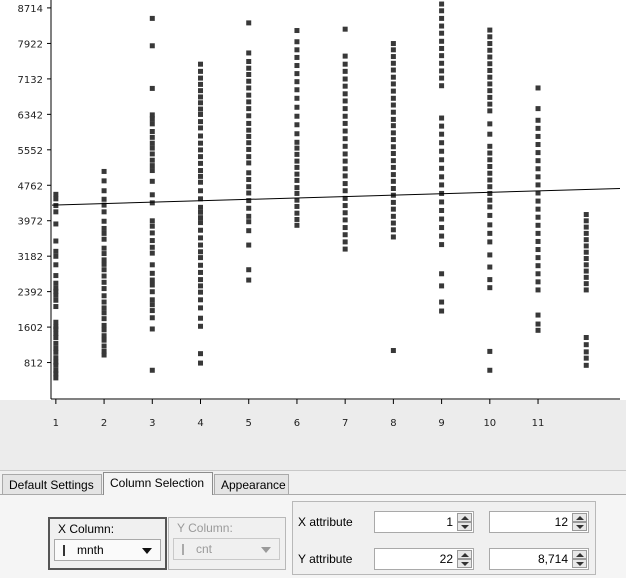 The width and height of the screenshot is (626, 578). What do you see at coordinates (183, 549) in the screenshot?
I see `column-grip-icon` at bounding box center [183, 549].